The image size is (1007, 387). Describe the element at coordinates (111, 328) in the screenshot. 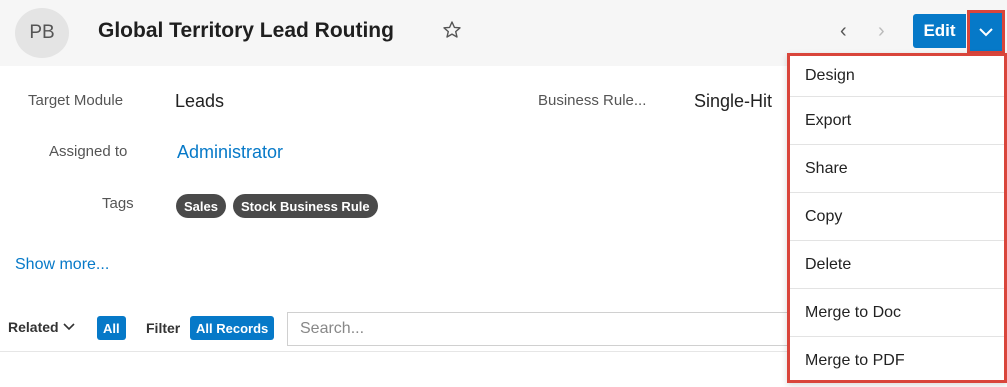

I see `related-all-pill: All` at that location.